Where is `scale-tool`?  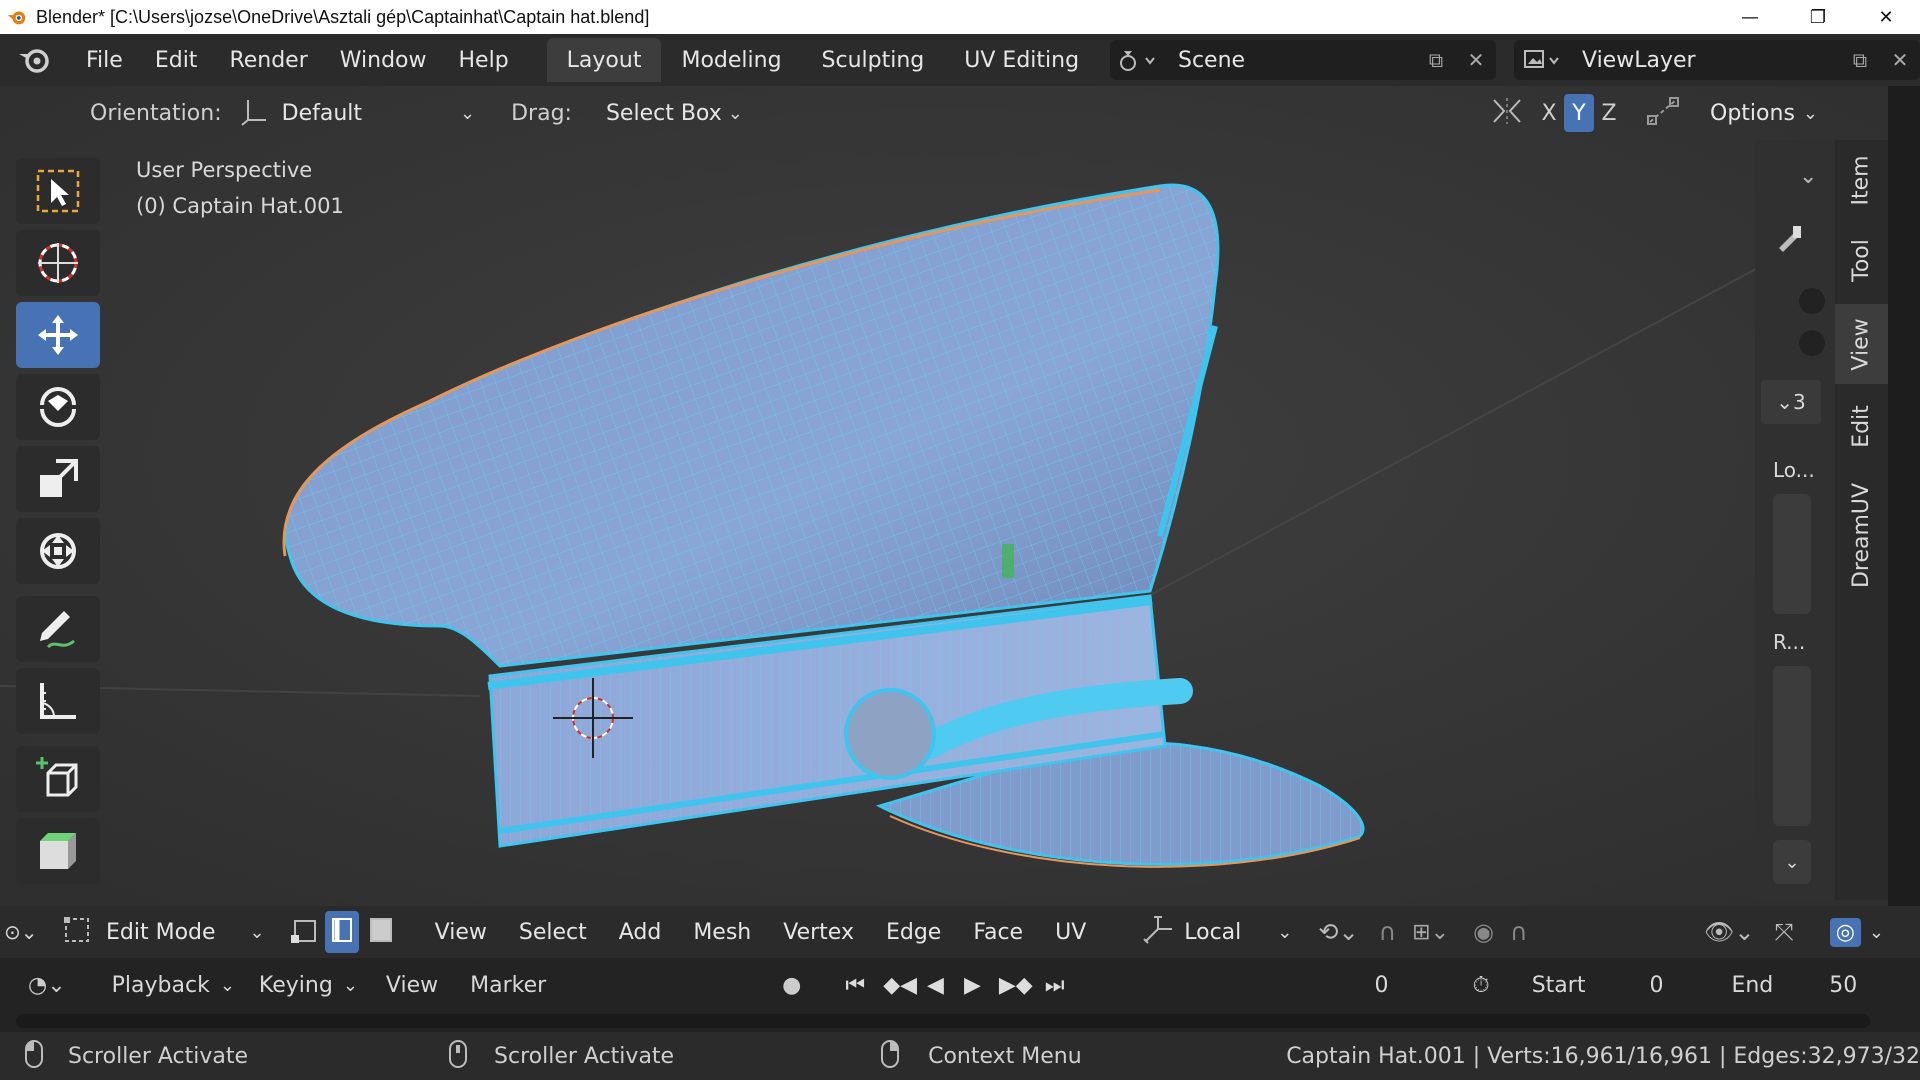 scale-tool is located at coordinates (58, 479).